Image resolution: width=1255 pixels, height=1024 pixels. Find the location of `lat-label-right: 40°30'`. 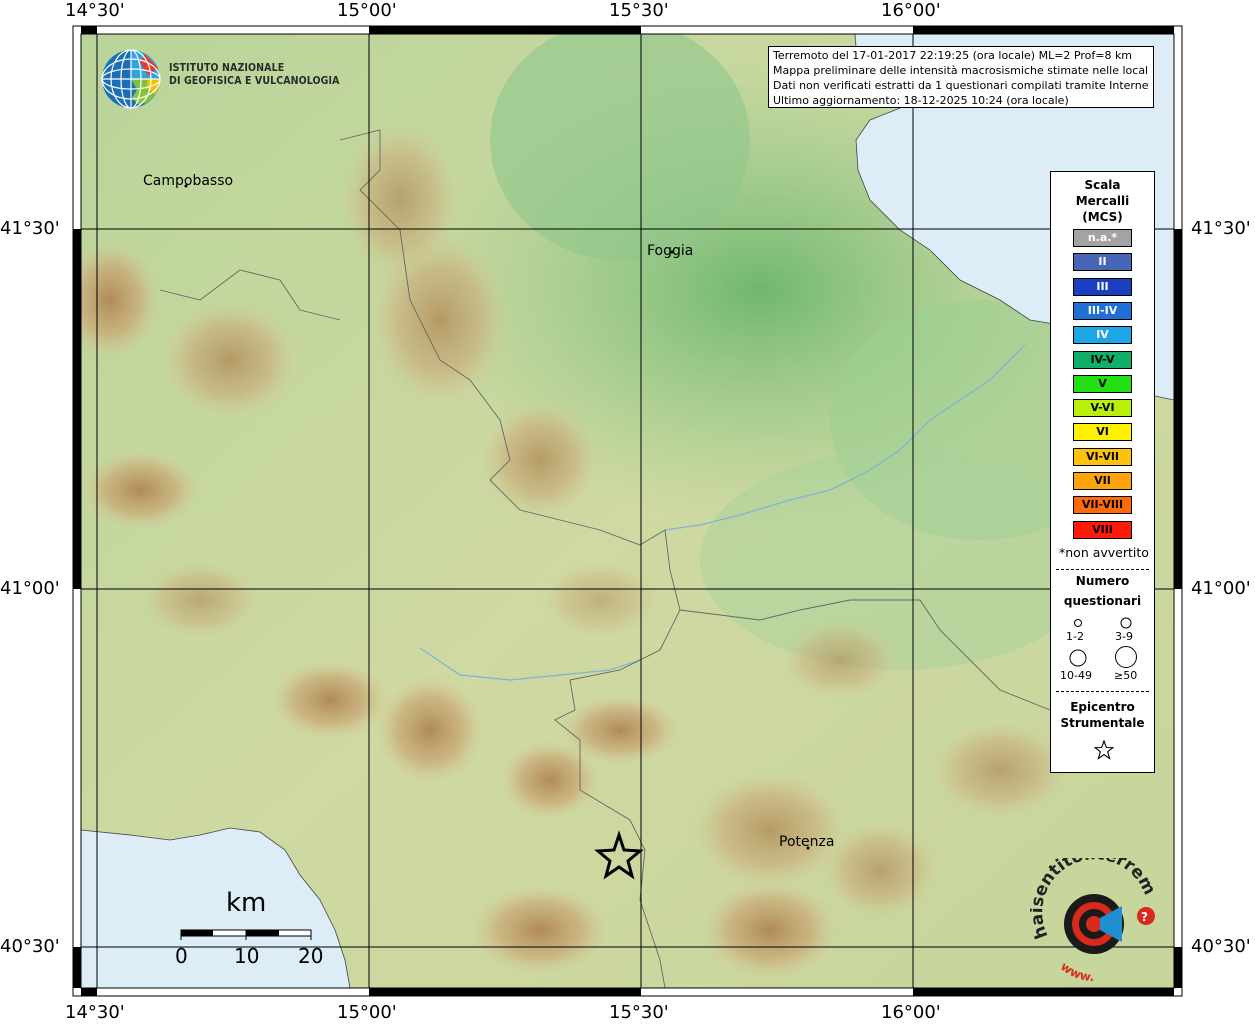

lat-label-right: 40°30' is located at coordinates (1221, 946).